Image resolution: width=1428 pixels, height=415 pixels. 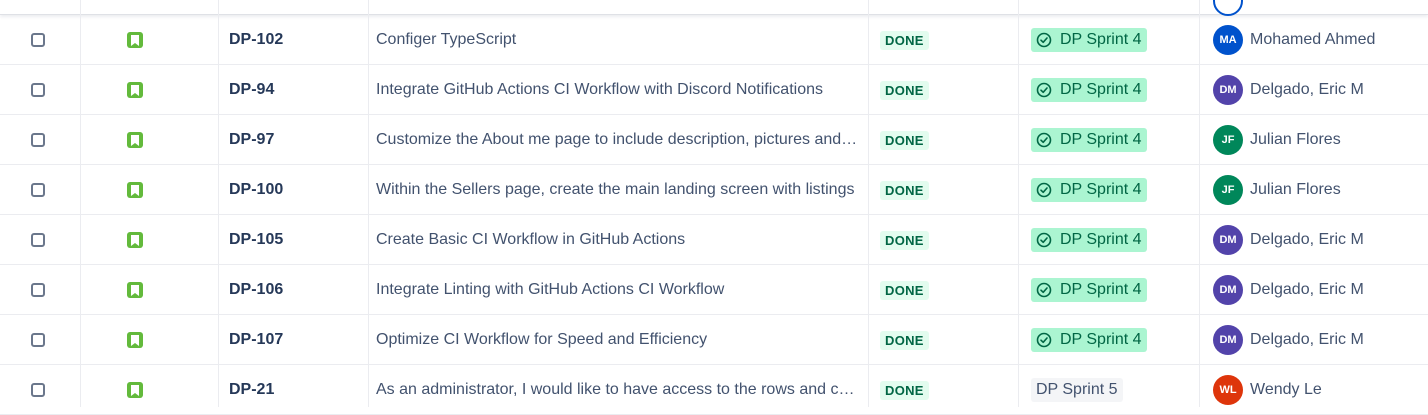 I want to click on assignee-name: Mohamed Ahmed, so click(x=1313, y=39).